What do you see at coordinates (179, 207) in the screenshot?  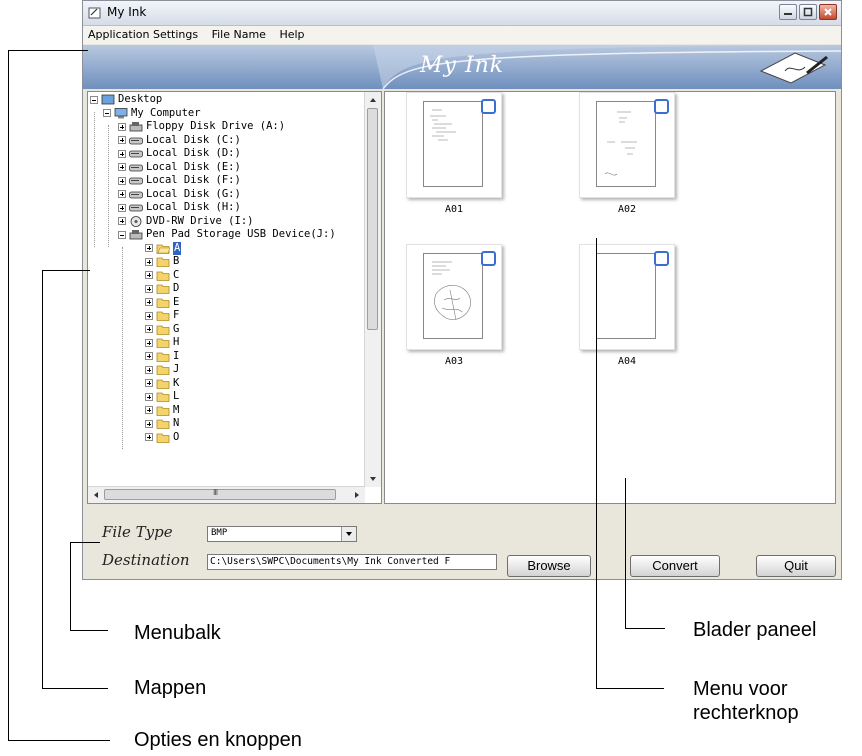 I see `tree-node: Local Disk (H:)` at bounding box center [179, 207].